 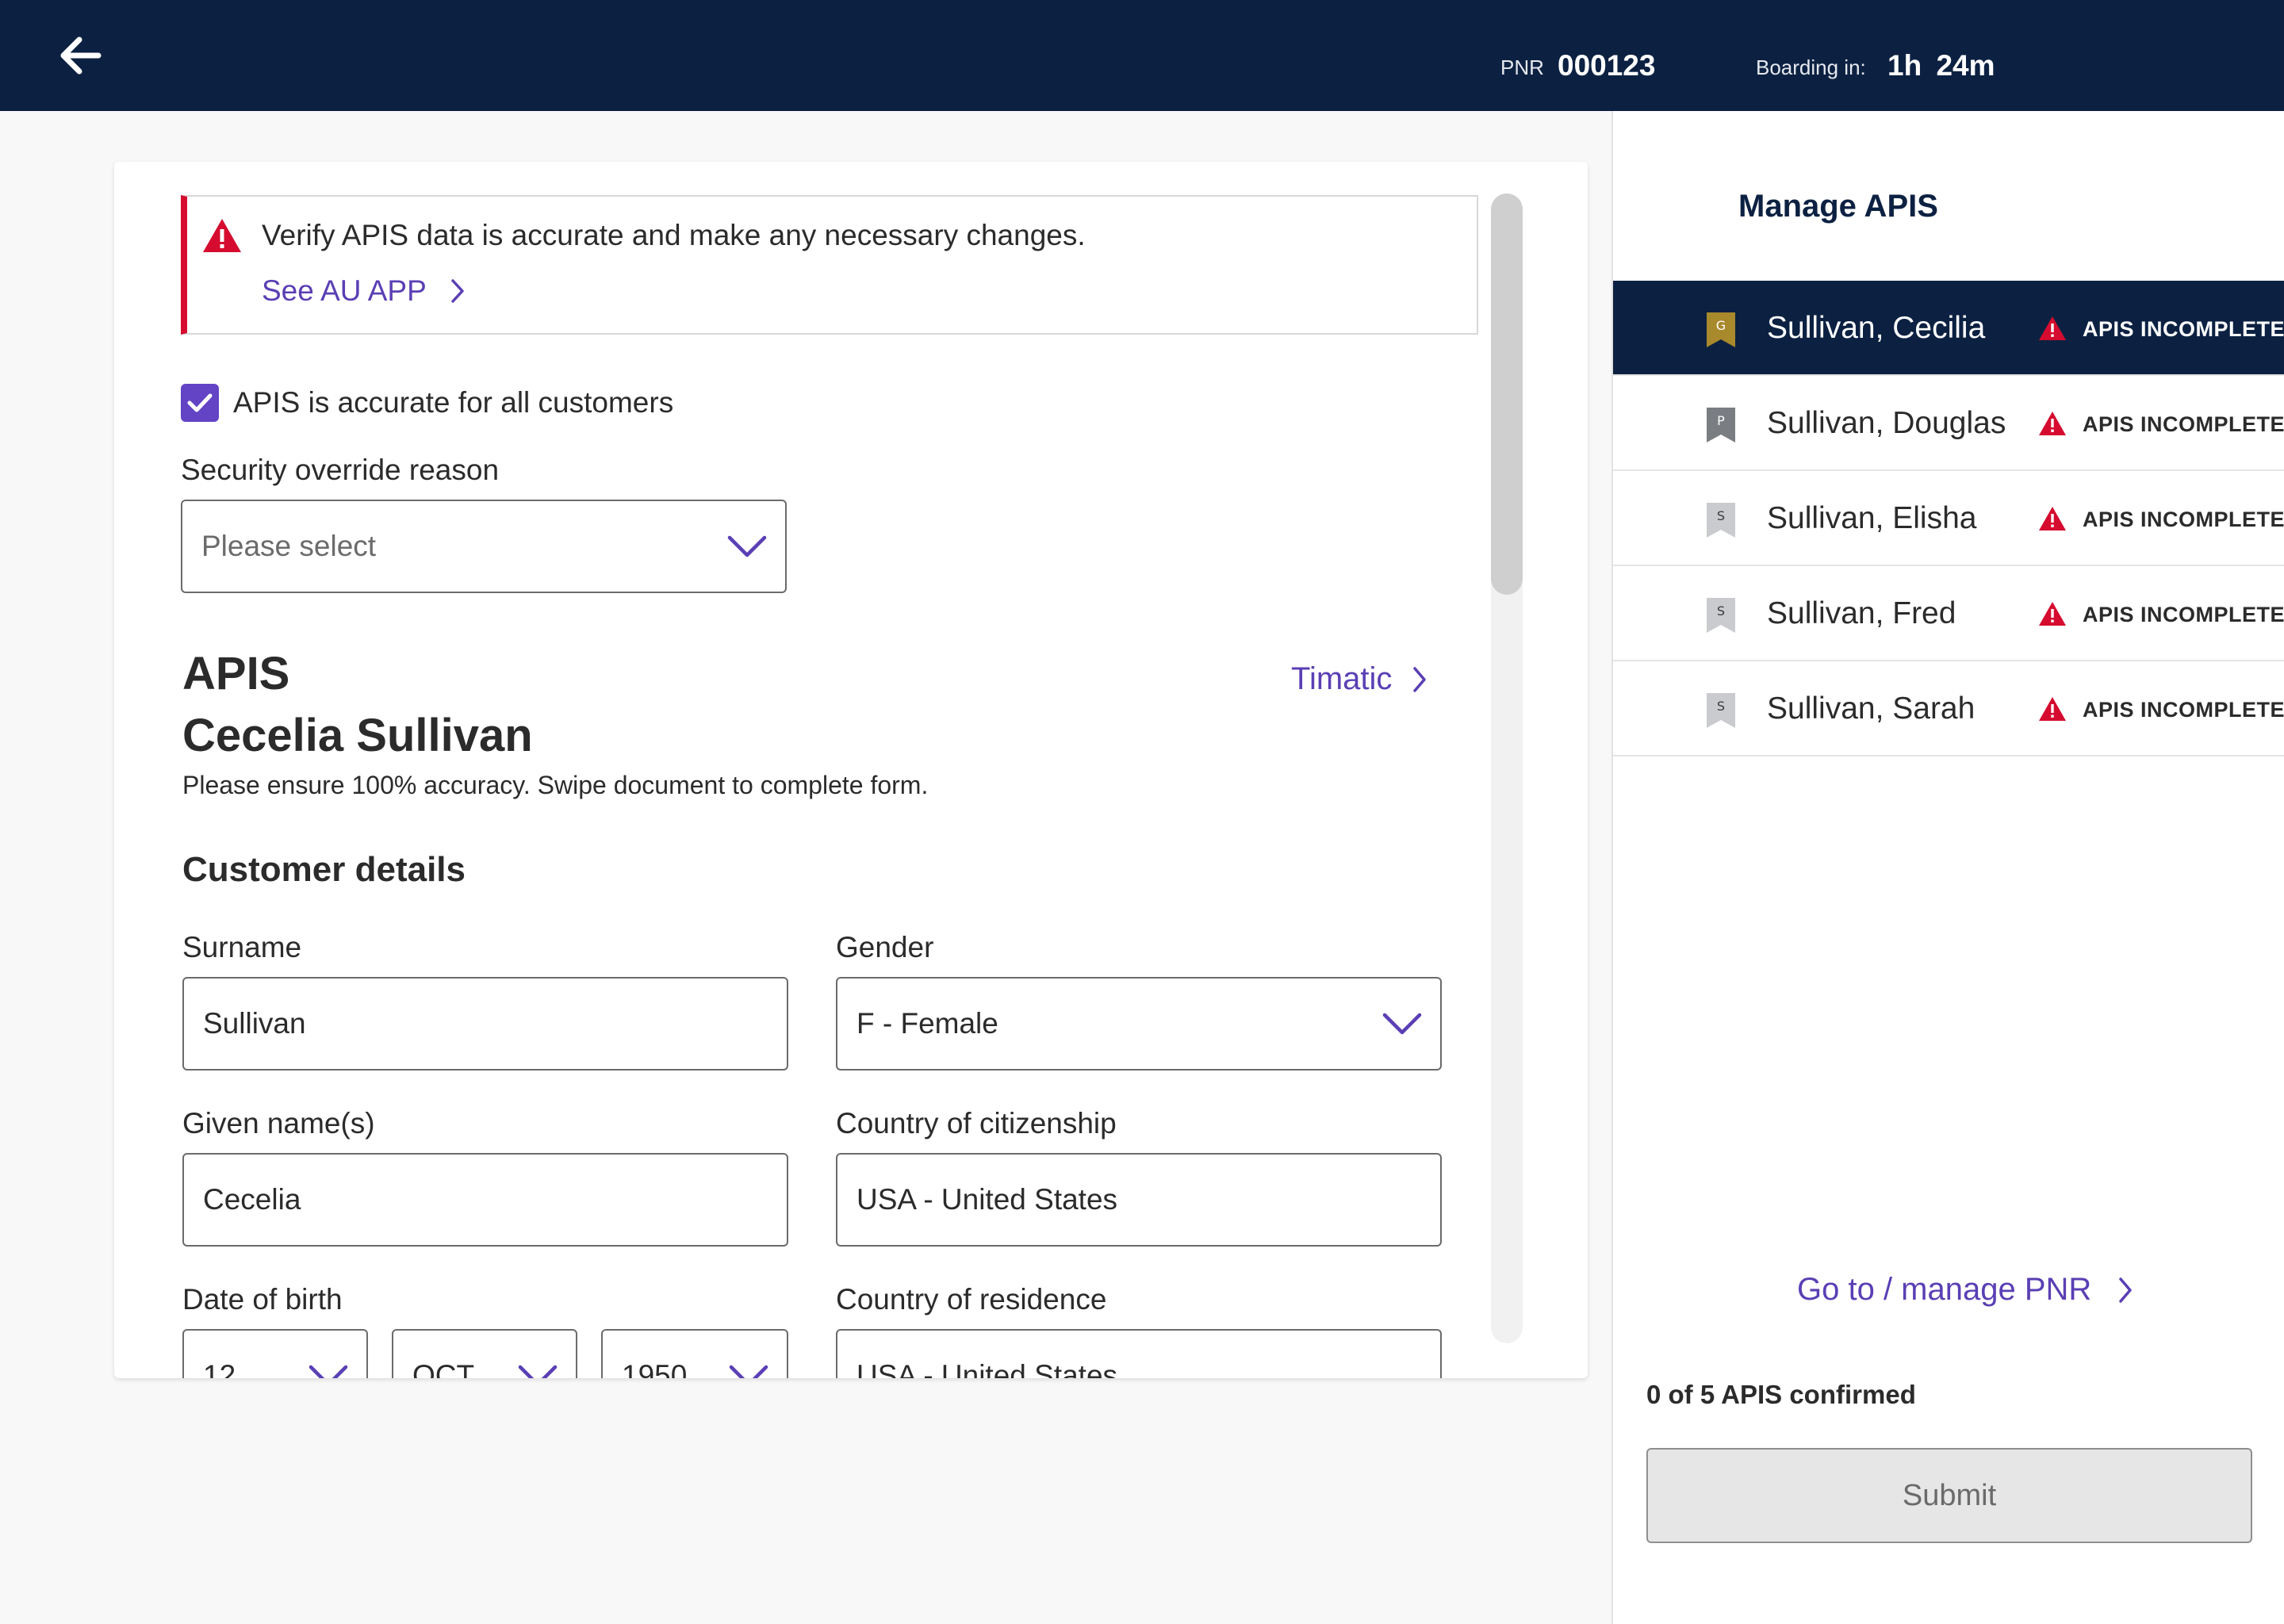 I want to click on accuracy-checkbox-label: APIS is accurate for all customers, so click(x=453, y=402).